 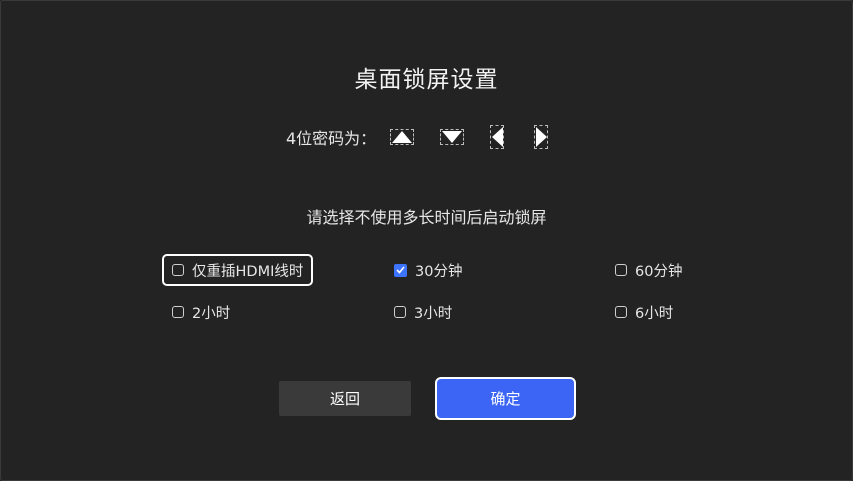 What do you see at coordinates (400, 270) in the screenshot?
I see `checkbox-checked-icon` at bounding box center [400, 270].